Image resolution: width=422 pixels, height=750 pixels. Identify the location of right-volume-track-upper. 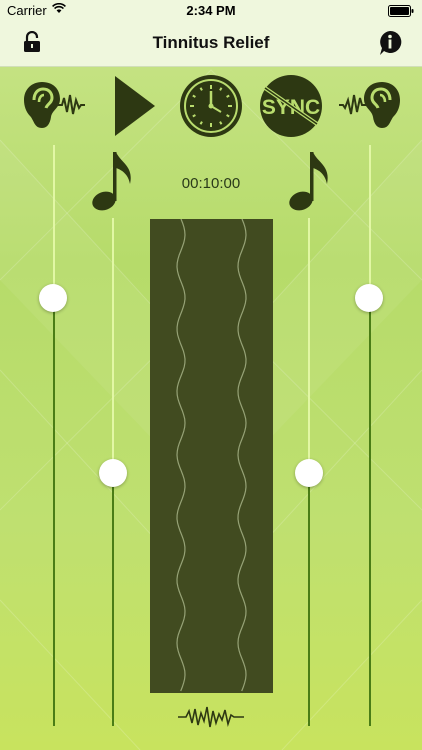
(370, 221).